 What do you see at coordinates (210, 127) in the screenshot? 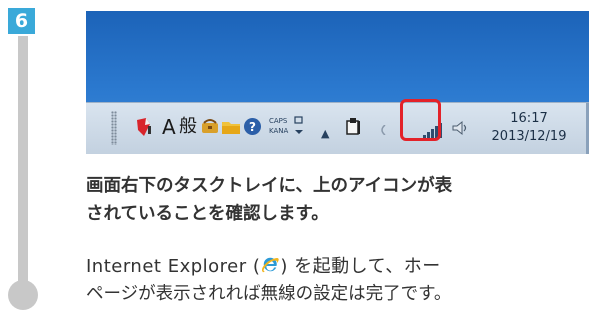
I see `toolbox-icon` at bounding box center [210, 127].